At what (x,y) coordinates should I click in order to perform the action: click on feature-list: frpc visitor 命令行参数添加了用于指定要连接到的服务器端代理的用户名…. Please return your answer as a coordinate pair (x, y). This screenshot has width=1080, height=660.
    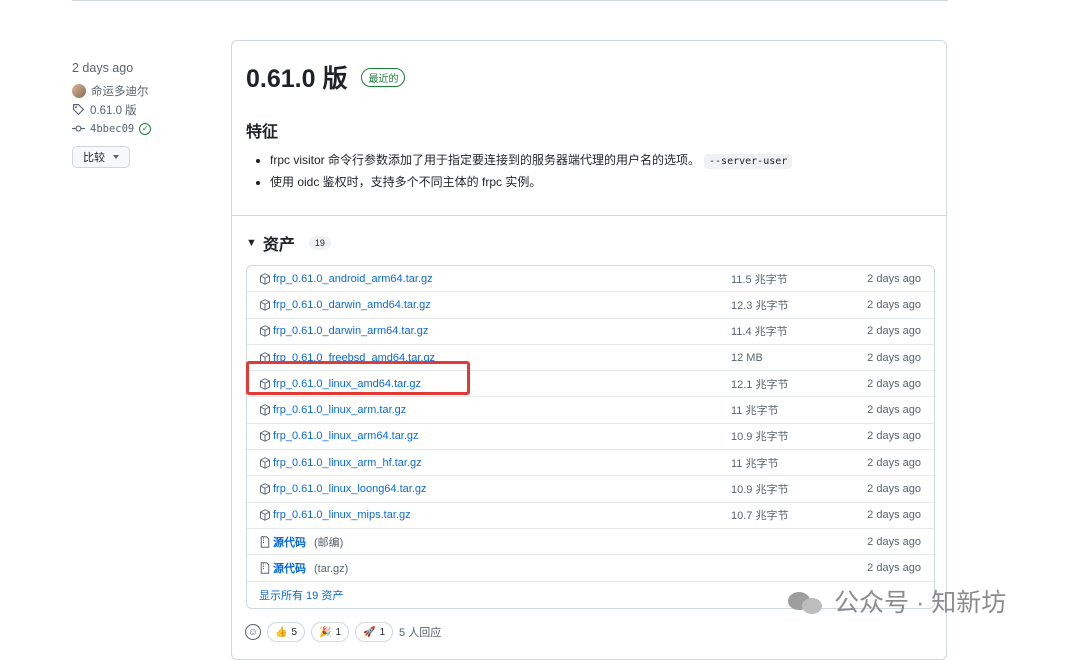
    Looking at the image, I should click on (519, 171).